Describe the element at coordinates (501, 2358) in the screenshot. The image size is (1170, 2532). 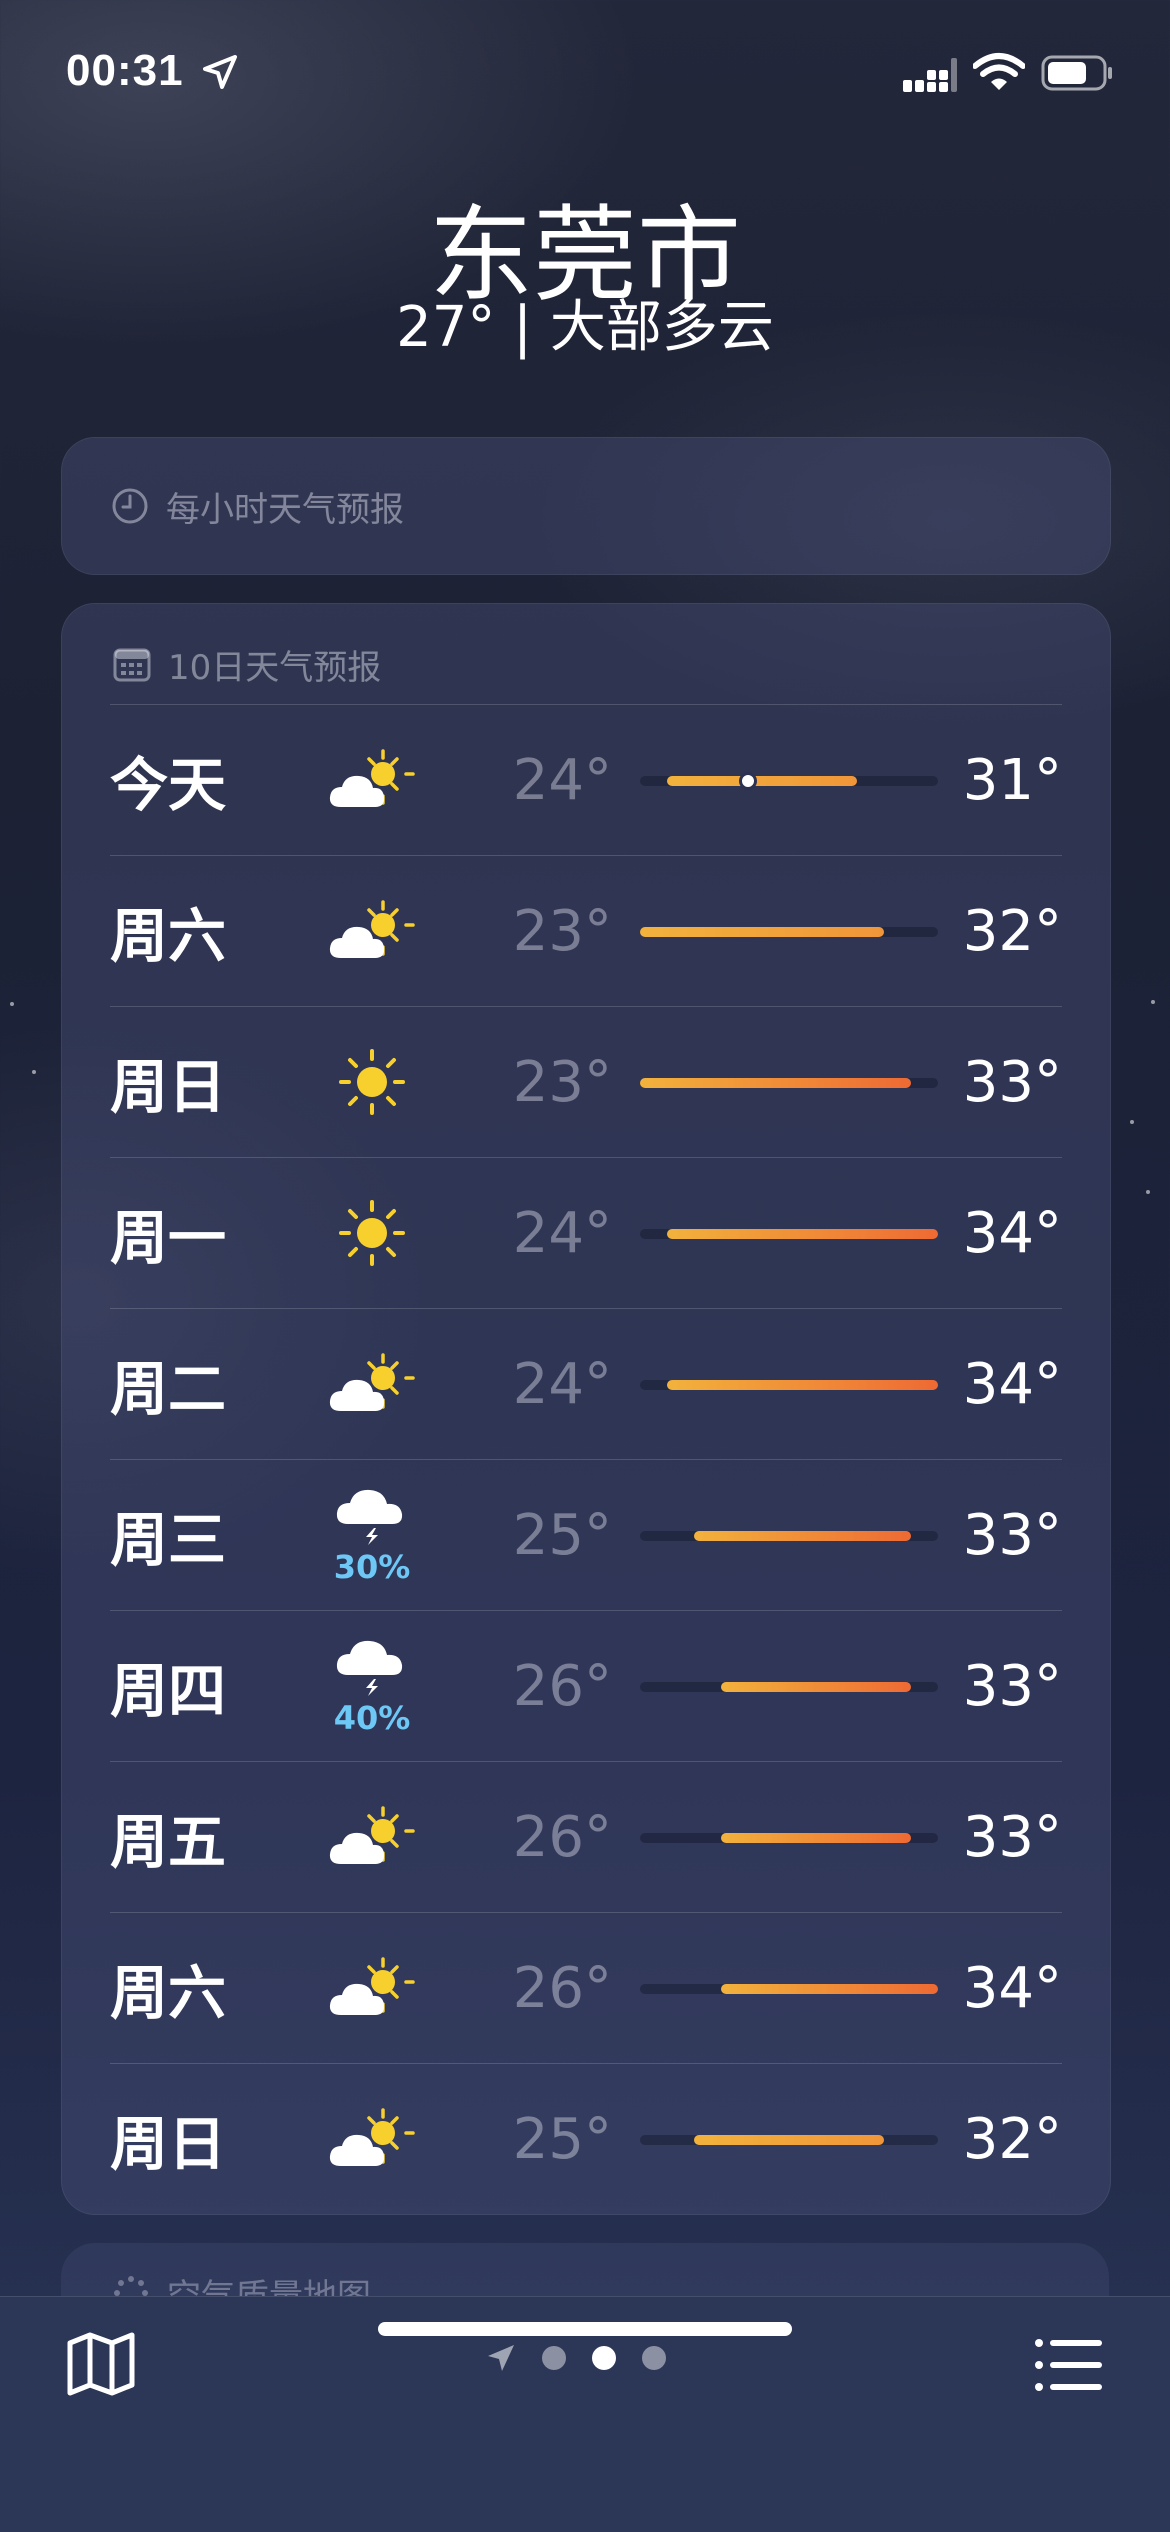
I see `current-location-page-icon` at that location.